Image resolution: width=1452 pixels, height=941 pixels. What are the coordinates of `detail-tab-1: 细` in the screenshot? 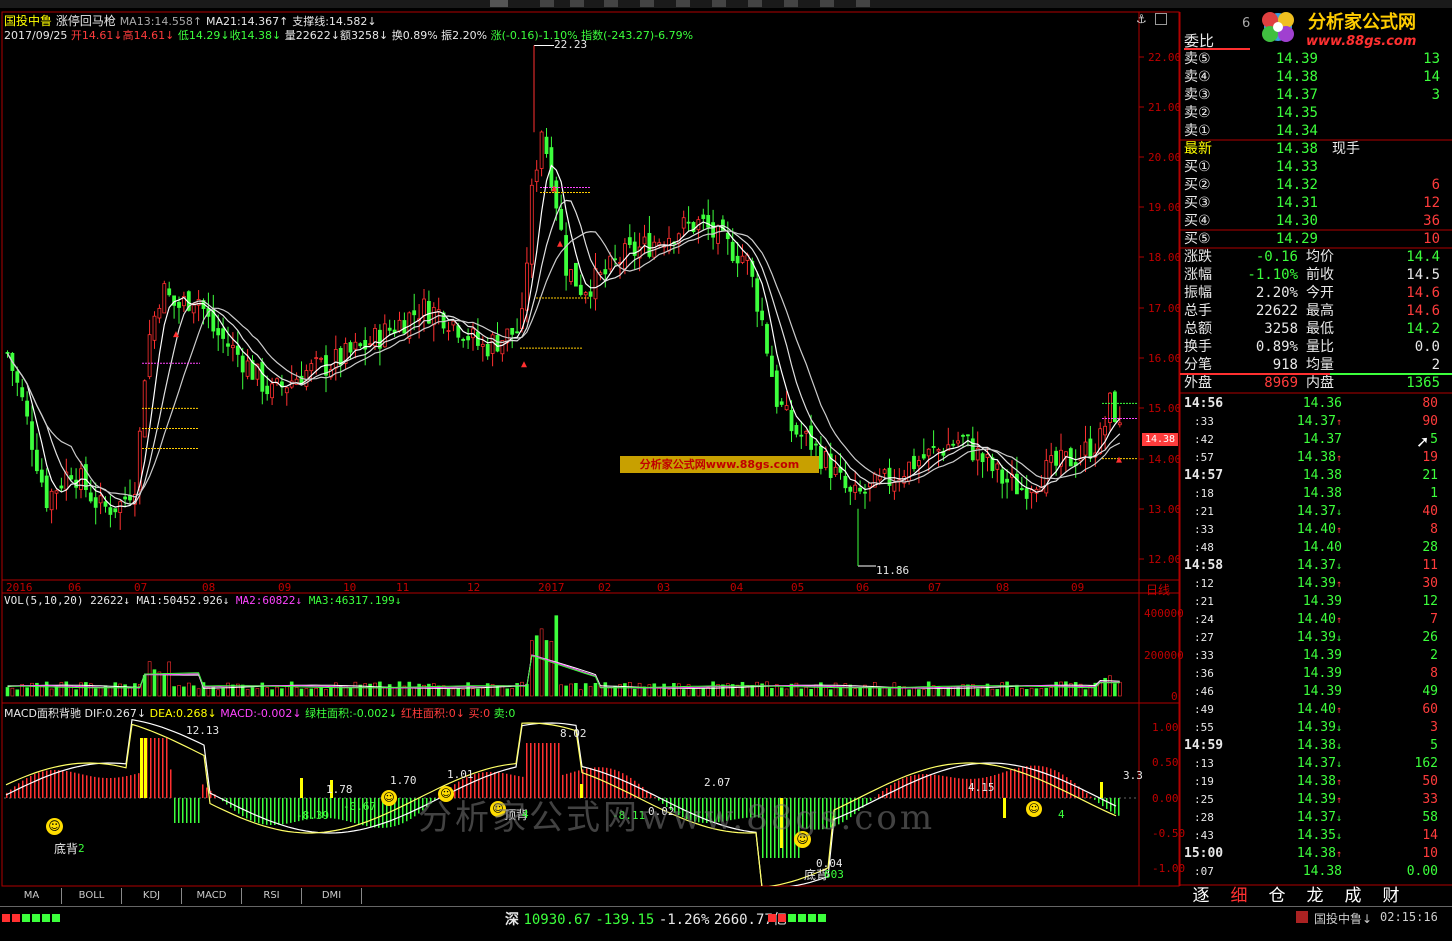 It's located at (1239, 896).